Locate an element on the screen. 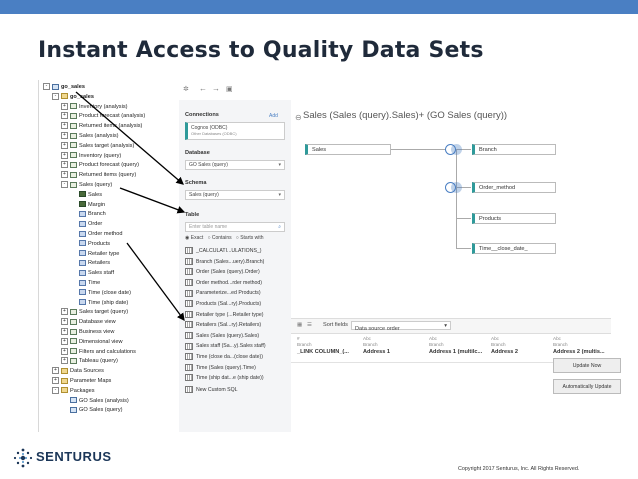  tree-item: + Inventory (query) is located at coordinates (91, 156).